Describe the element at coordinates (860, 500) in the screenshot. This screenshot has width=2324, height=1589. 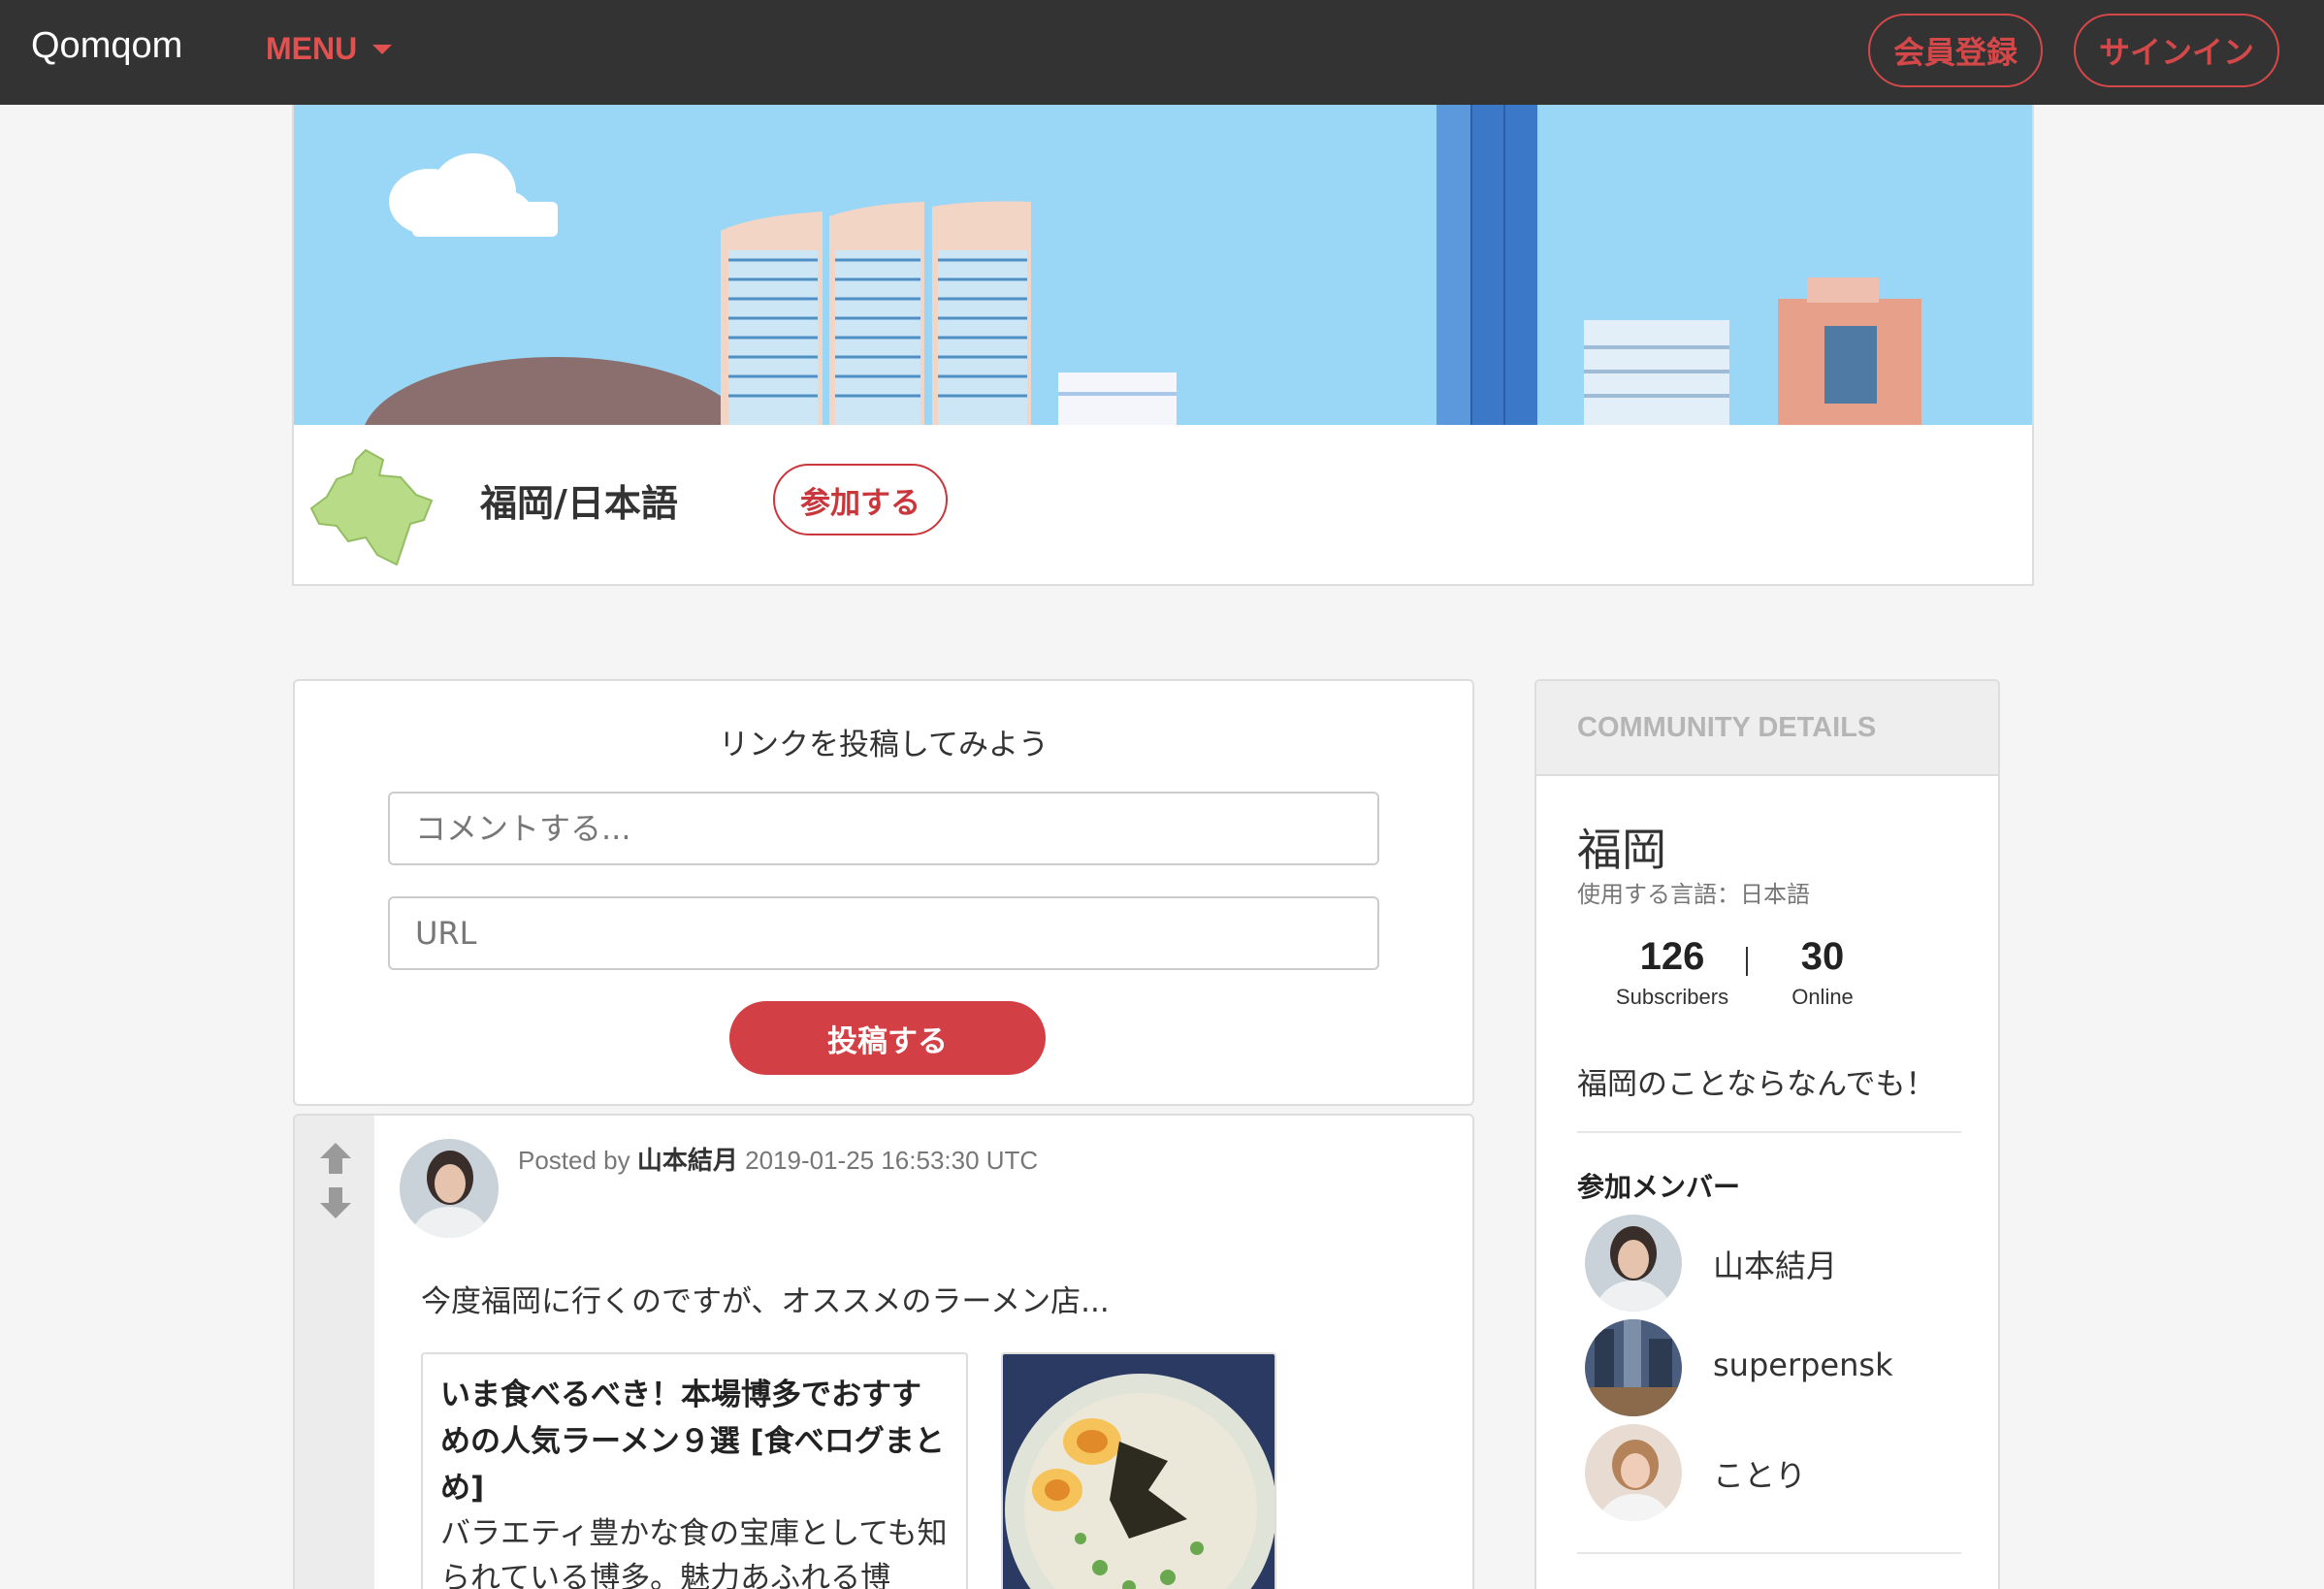
I see `join-button: 参加する` at that location.